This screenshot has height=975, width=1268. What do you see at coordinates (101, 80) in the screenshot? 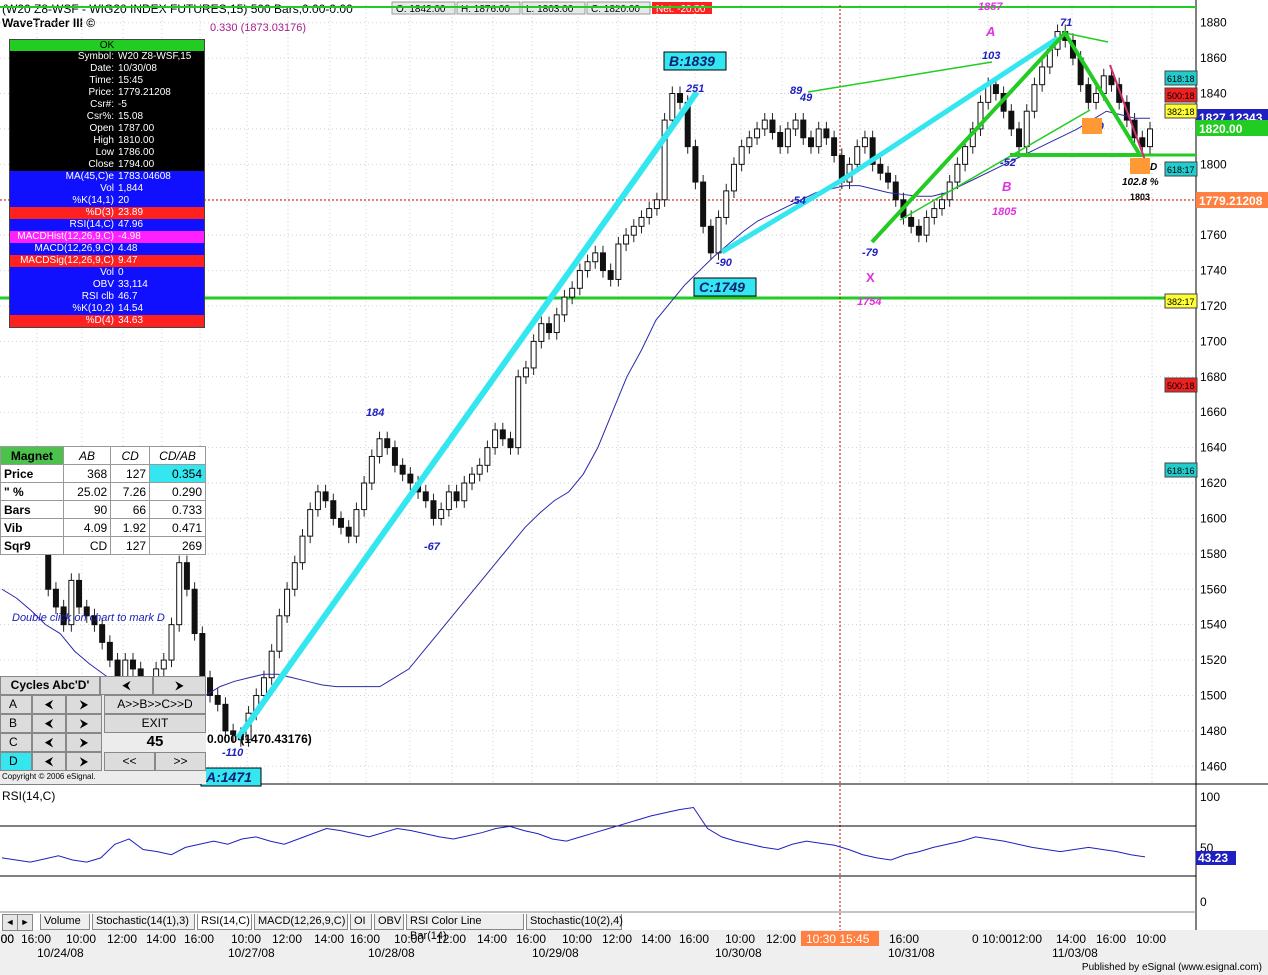
I see `info-key: Time:` at bounding box center [101, 80].